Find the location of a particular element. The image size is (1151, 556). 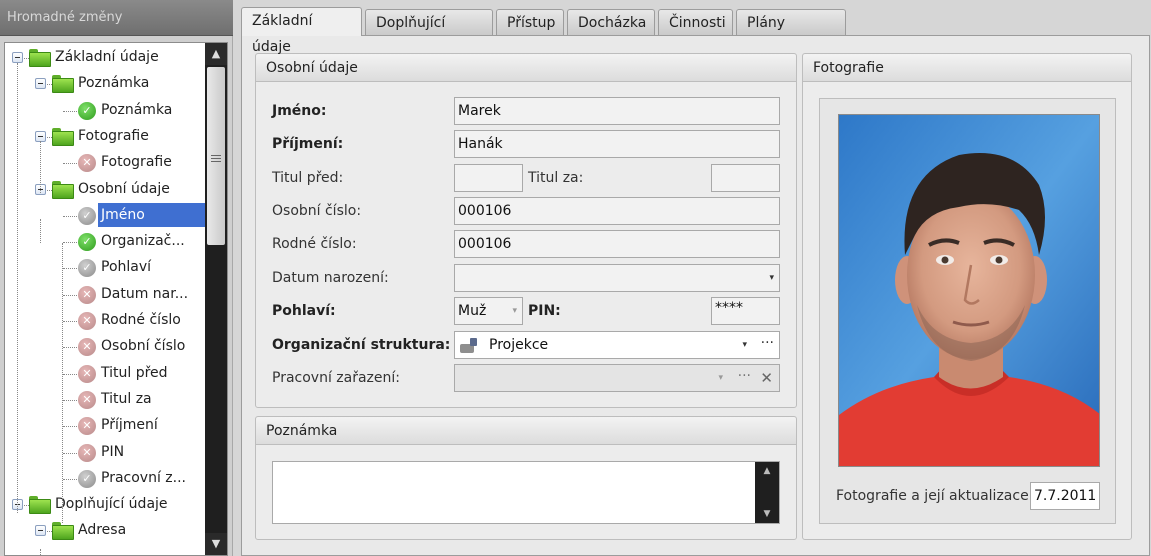

job-position-select: ▾ ··· ✕ is located at coordinates (617, 378).